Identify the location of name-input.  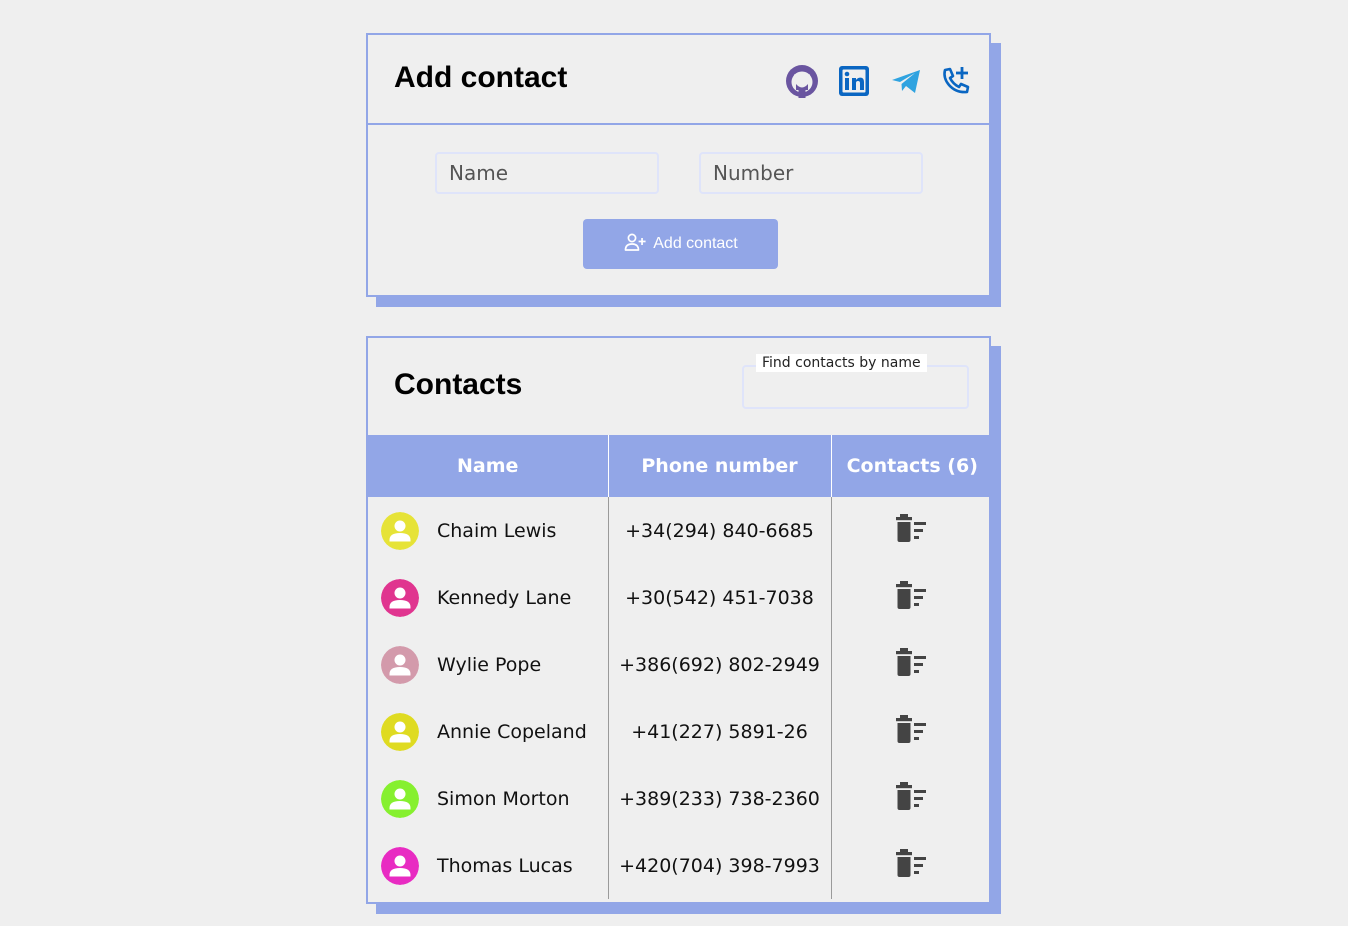
(547, 173).